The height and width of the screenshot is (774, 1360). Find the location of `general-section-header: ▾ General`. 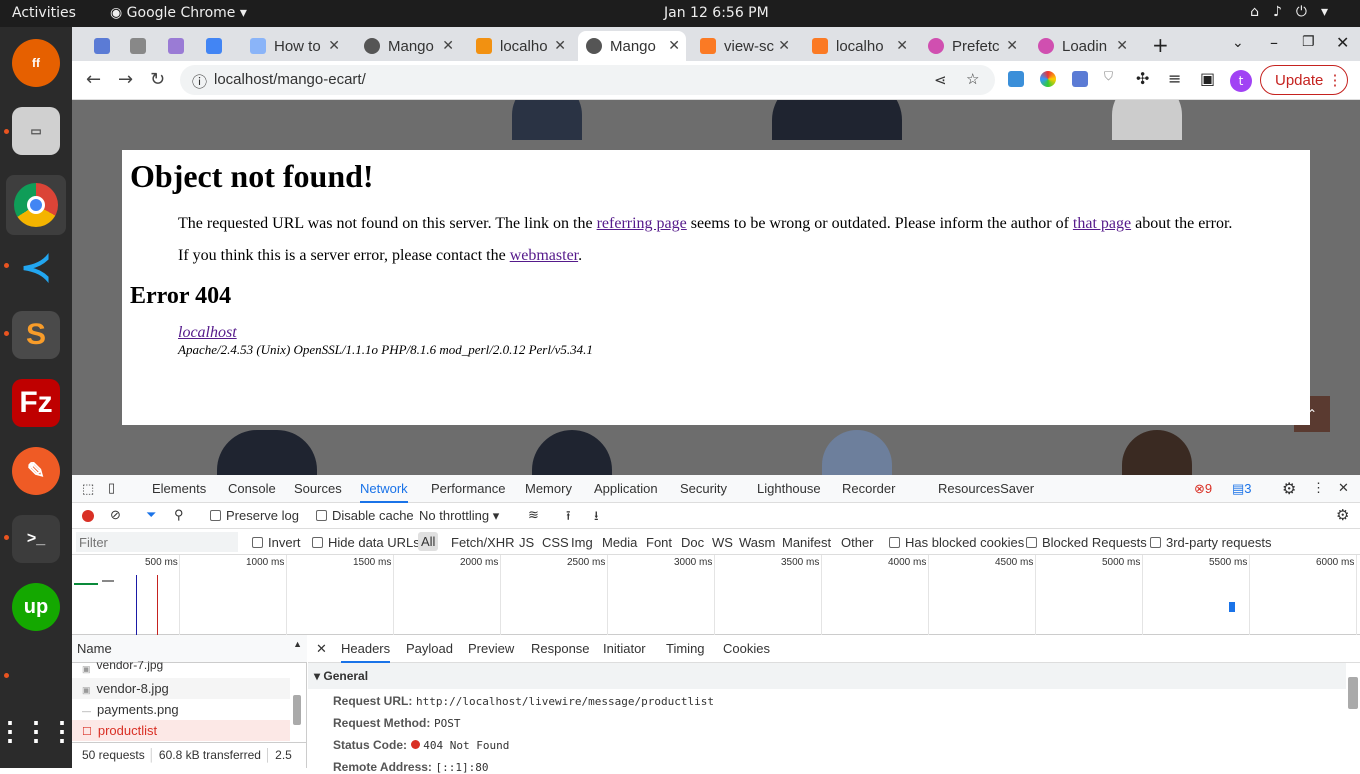

general-section-header: ▾ General is located at coordinates (827, 676).